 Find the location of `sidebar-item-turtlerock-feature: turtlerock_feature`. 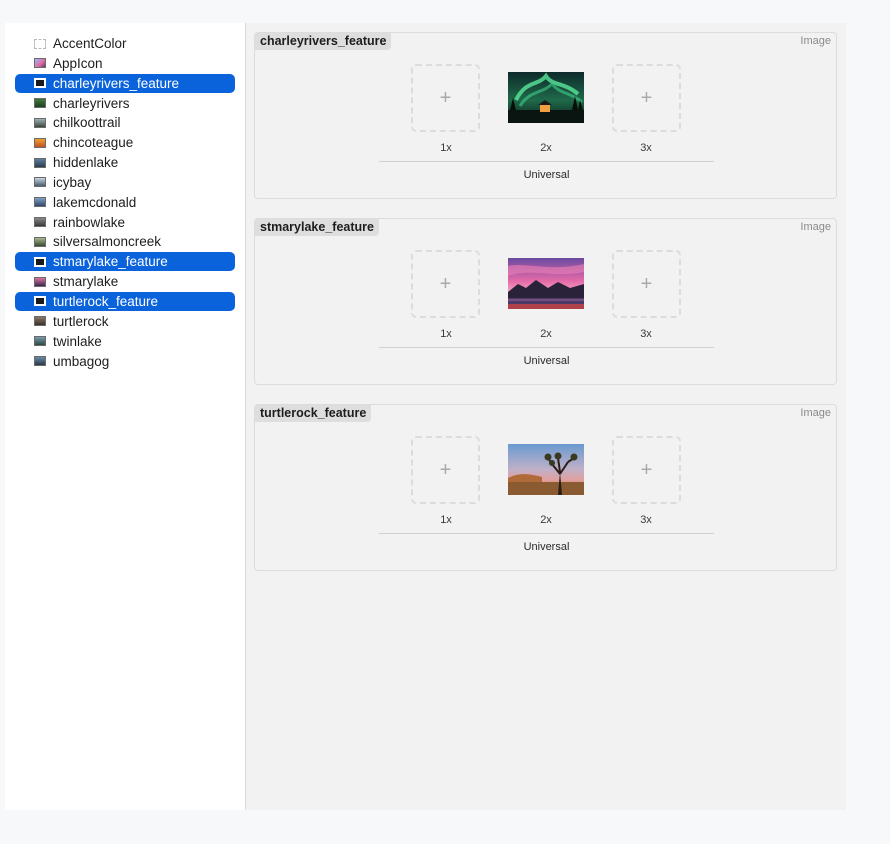

sidebar-item-turtlerock-feature: turtlerock_feature is located at coordinates (125, 301).